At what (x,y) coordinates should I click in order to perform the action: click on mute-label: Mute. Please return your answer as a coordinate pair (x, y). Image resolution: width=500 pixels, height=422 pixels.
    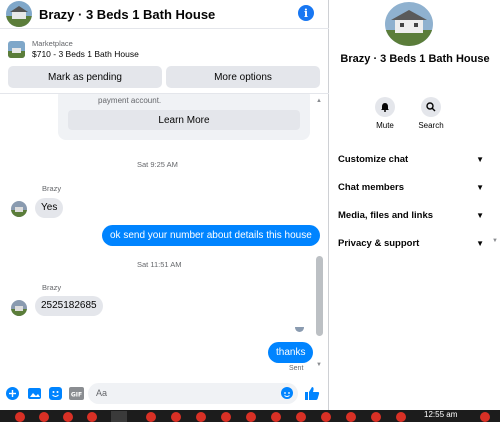
    Looking at the image, I should click on (385, 125).